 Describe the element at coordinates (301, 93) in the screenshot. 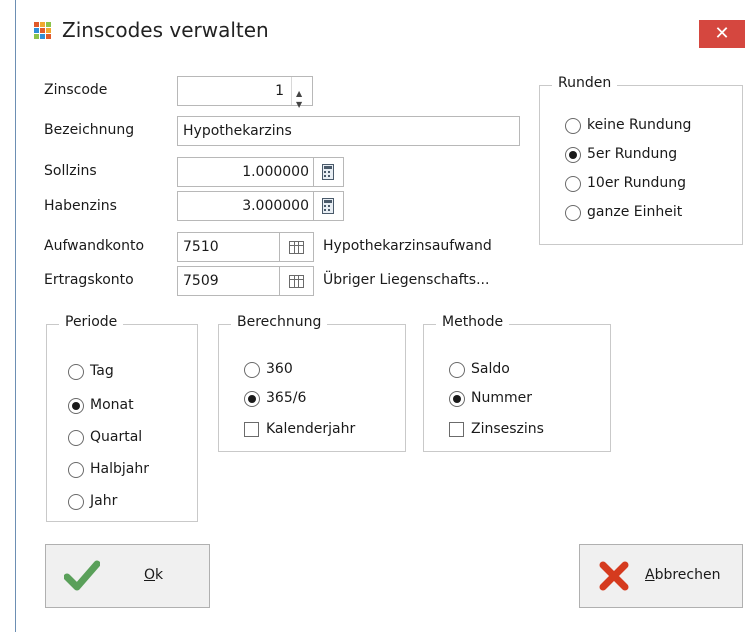

I see `spin-icon: ▲ ▼` at that location.